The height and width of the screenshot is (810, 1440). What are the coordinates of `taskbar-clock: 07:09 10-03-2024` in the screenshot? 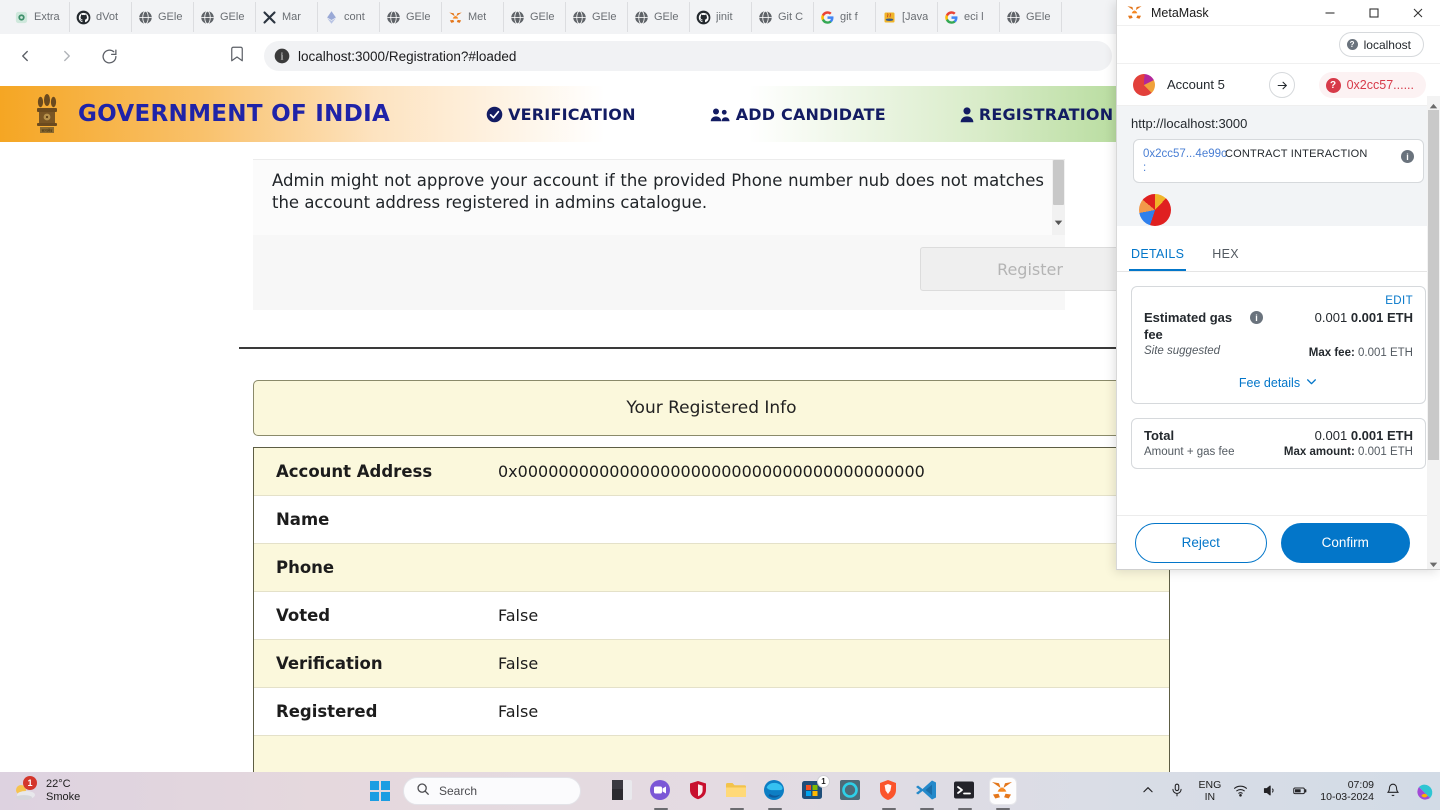 It's located at (1347, 791).